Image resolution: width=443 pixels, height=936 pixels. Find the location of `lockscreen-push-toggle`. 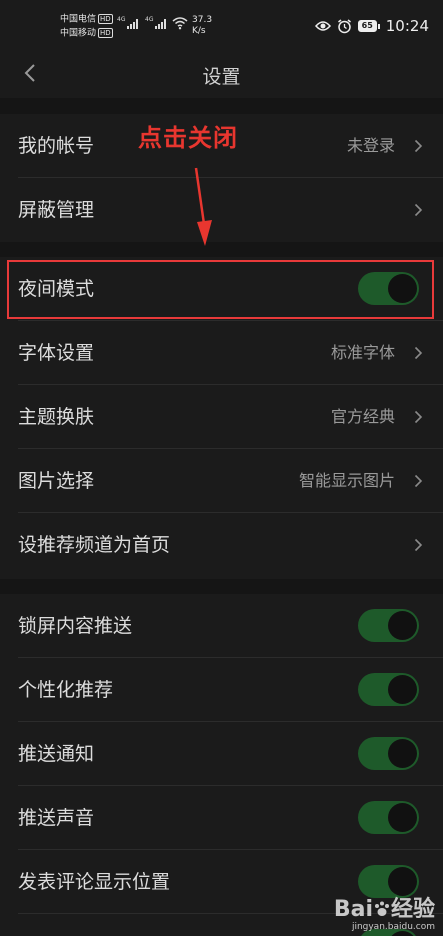

lockscreen-push-toggle is located at coordinates (388, 625).